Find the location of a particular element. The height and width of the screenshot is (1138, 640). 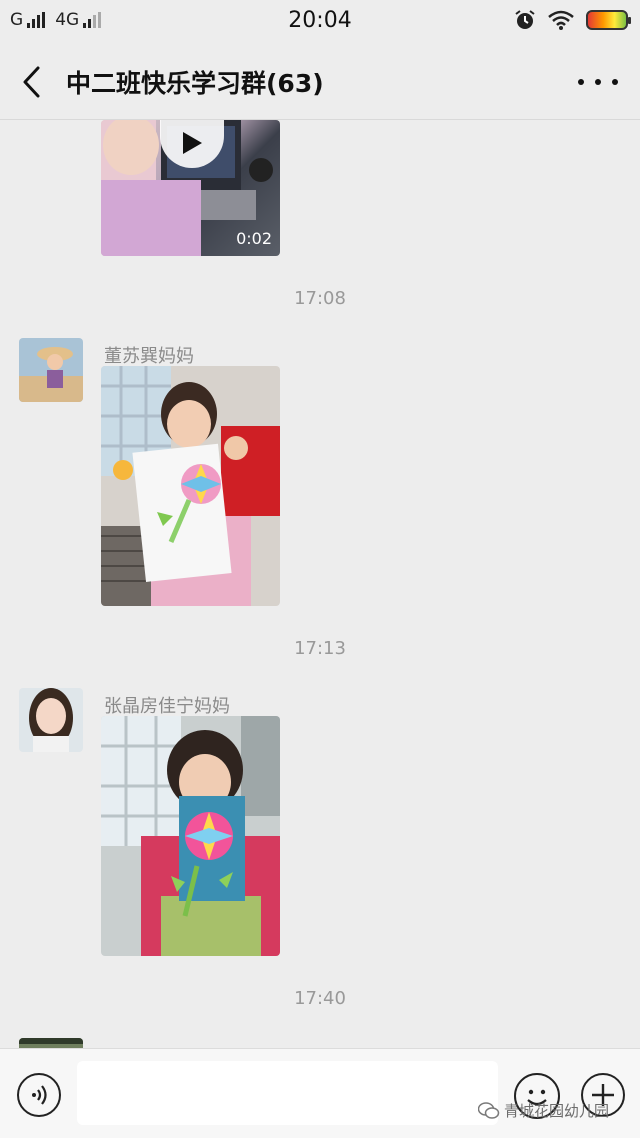

page-title: 中二班快乐学习群(63) is located at coordinates (195, 83).